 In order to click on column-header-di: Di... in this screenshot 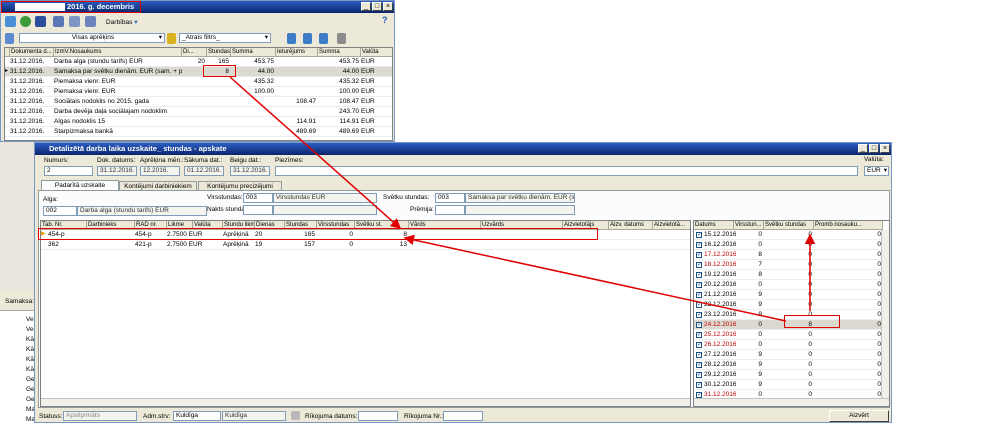, I will do `click(194, 52)`.